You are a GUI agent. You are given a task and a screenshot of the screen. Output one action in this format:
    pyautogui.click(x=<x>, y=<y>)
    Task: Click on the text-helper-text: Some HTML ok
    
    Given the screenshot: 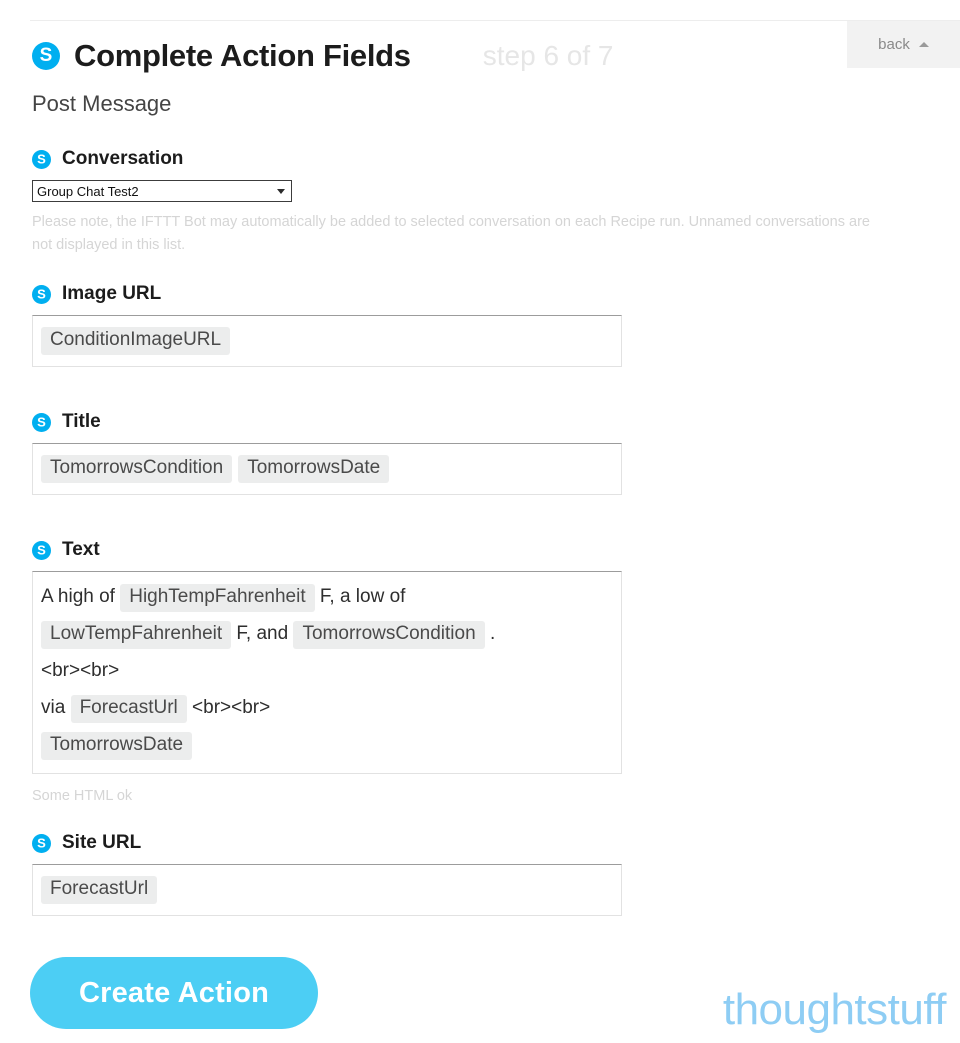 What is the action you would take?
    pyautogui.click(x=82, y=796)
    